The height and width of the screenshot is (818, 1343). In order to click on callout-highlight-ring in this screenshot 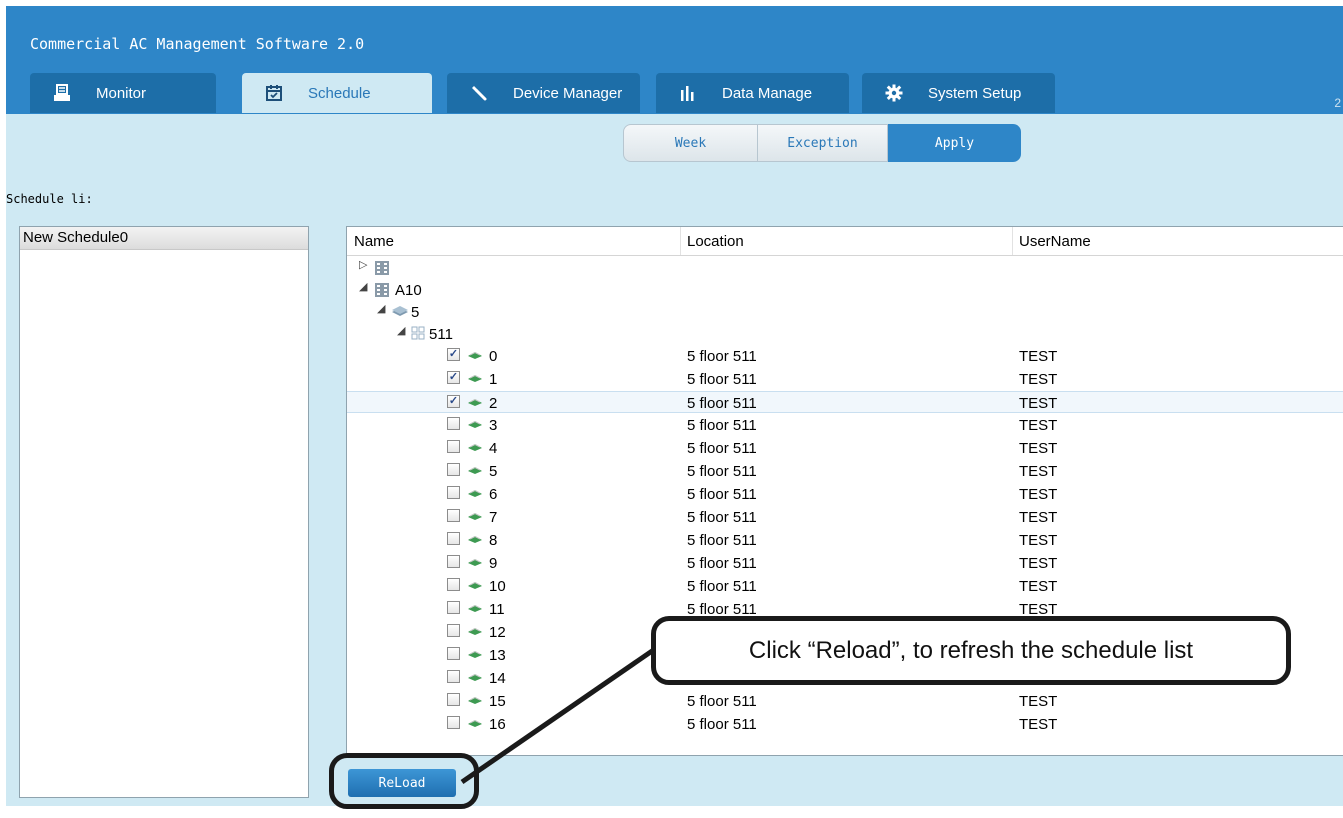, I will do `click(404, 781)`.